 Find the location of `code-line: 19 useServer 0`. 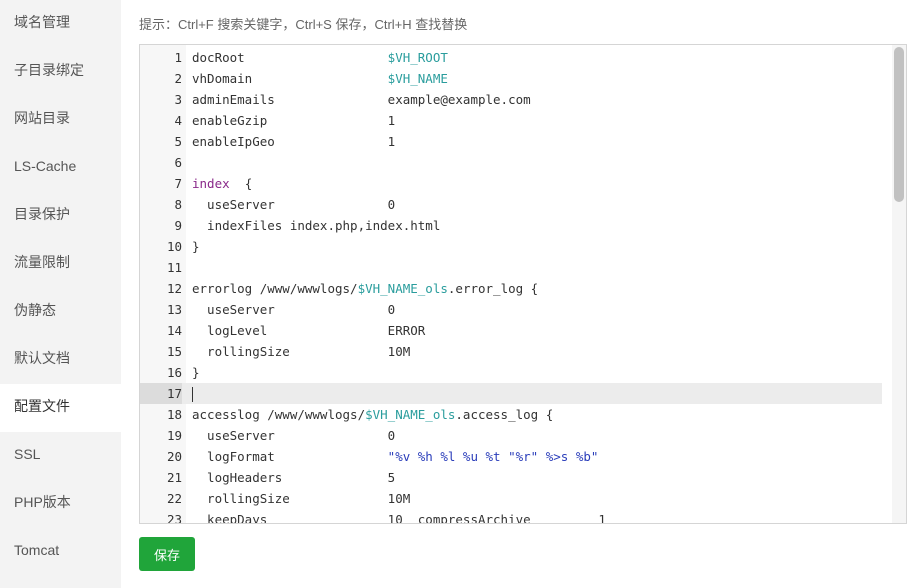

code-line: 19 useServer 0 is located at coordinates (511, 435).